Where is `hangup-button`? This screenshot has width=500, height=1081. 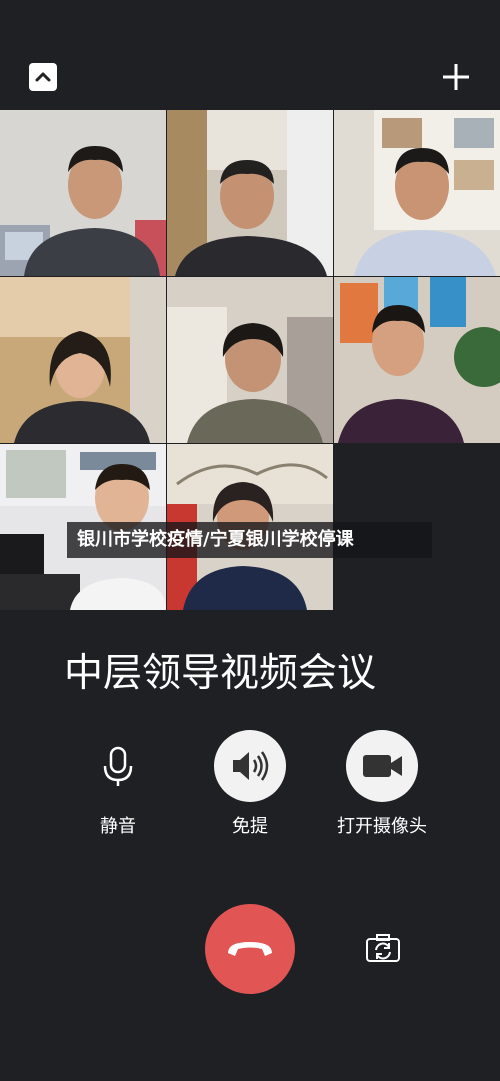
hangup-button is located at coordinates (250, 949).